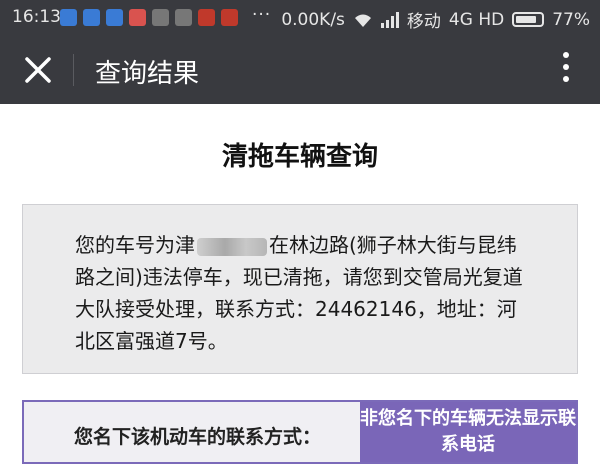 This screenshot has height=476, width=600. Describe the element at coordinates (73, 70) in the screenshot. I see `divider` at that location.